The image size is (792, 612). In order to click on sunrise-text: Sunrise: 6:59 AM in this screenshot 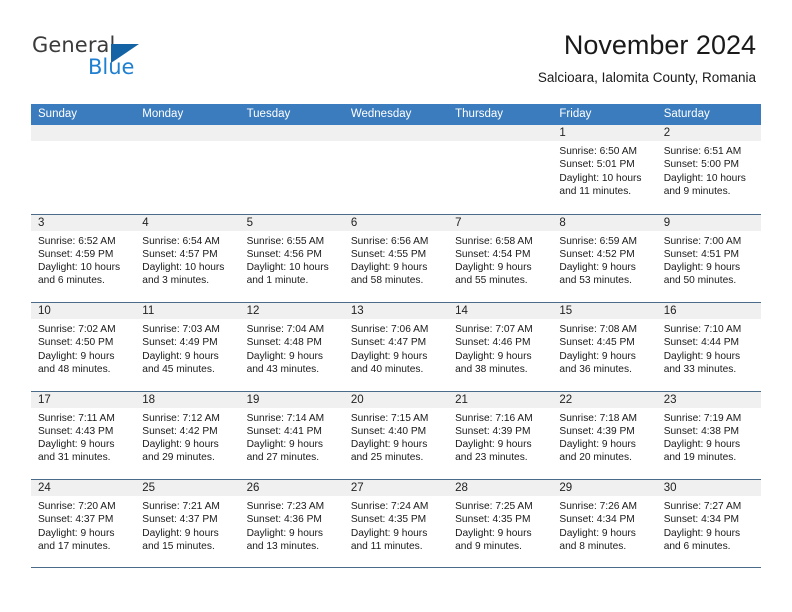, I will do `click(598, 241)`.